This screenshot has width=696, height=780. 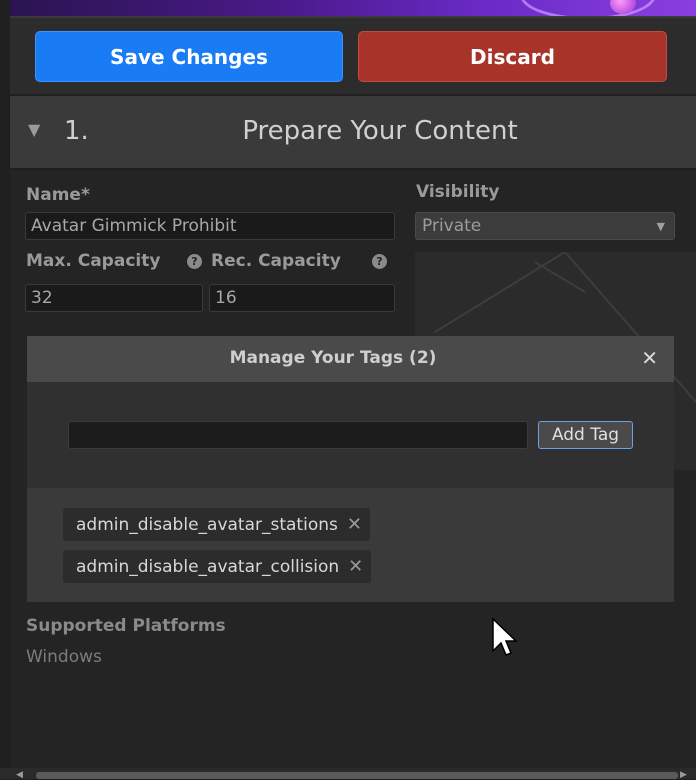 What do you see at coordinates (76, 131) in the screenshot?
I see `section-number: 1.` at bounding box center [76, 131].